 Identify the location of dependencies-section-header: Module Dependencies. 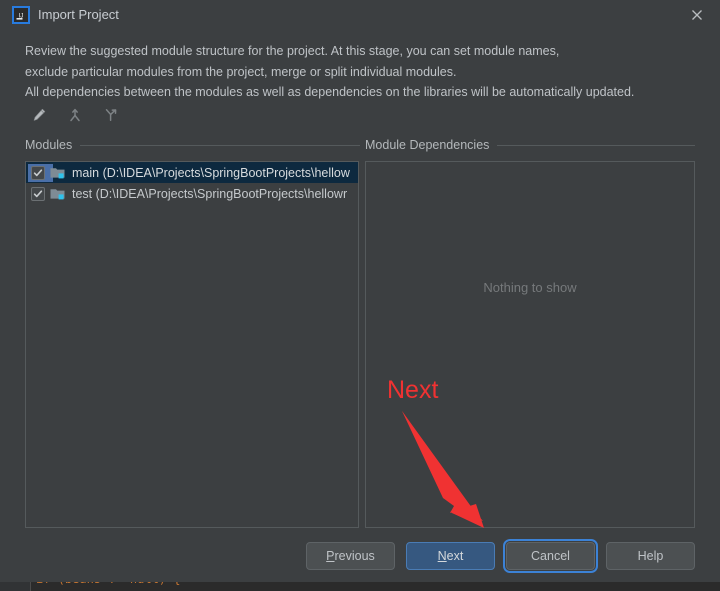
(530, 145).